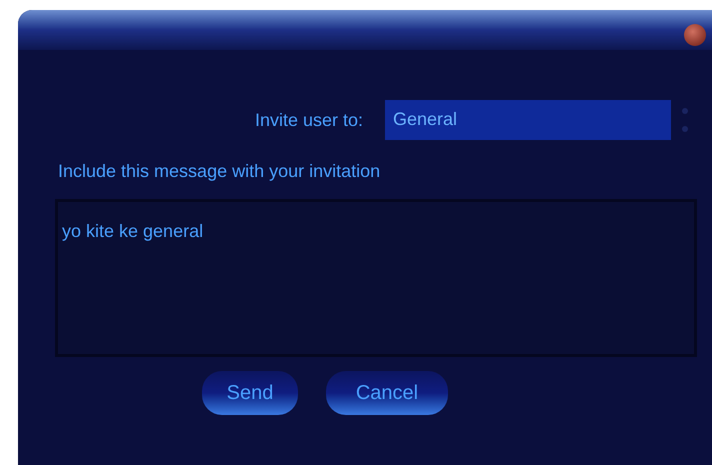 Image resolution: width=712 pixels, height=465 pixels. What do you see at coordinates (387, 393) in the screenshot?
I see `cancel-button: Cancel` at bounding box center [387, 393].